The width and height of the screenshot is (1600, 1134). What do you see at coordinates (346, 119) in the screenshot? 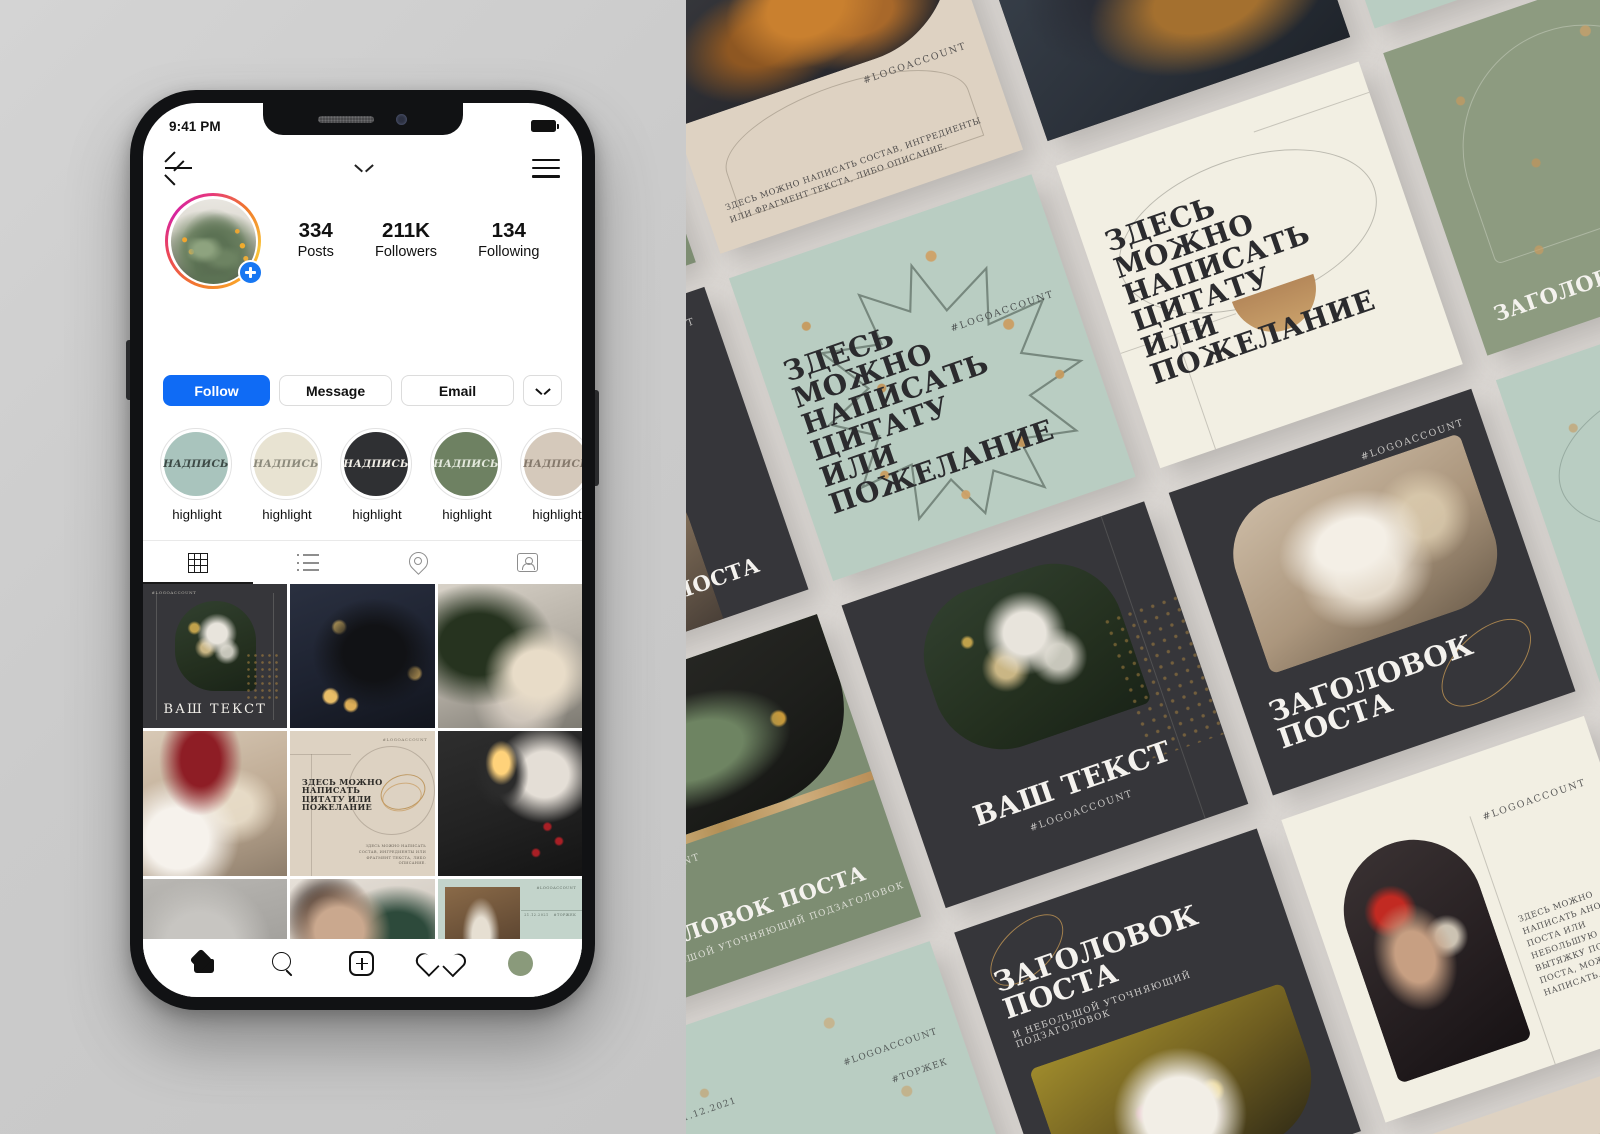
I see `speaker-grille-icon` at bounding box center [346, 119].